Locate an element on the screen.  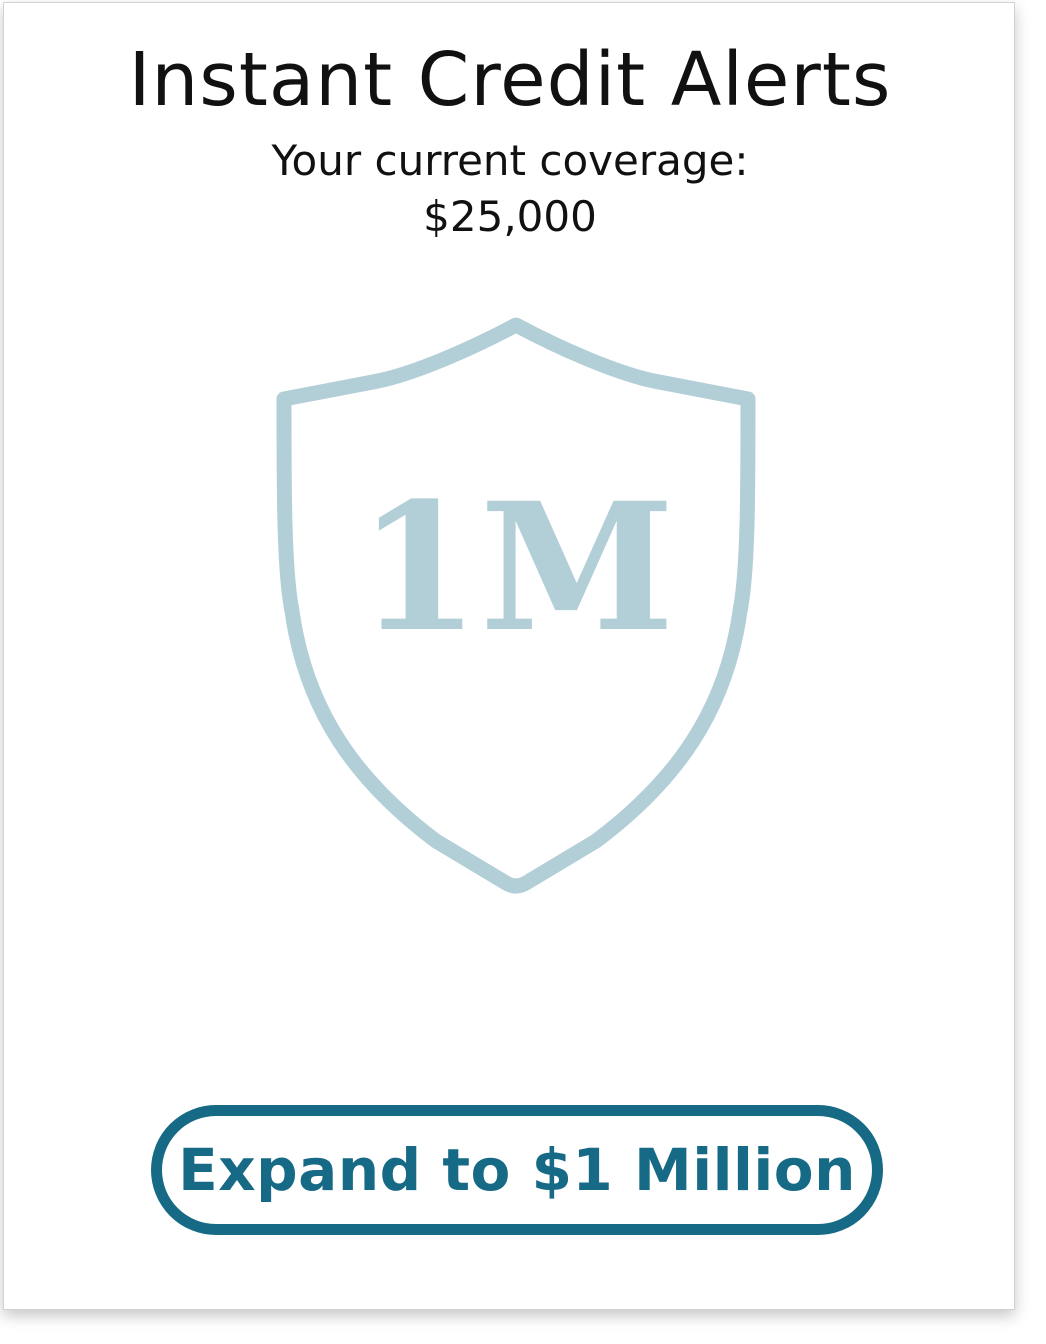
shield-text: 1M is located at coordinates (515, 567).